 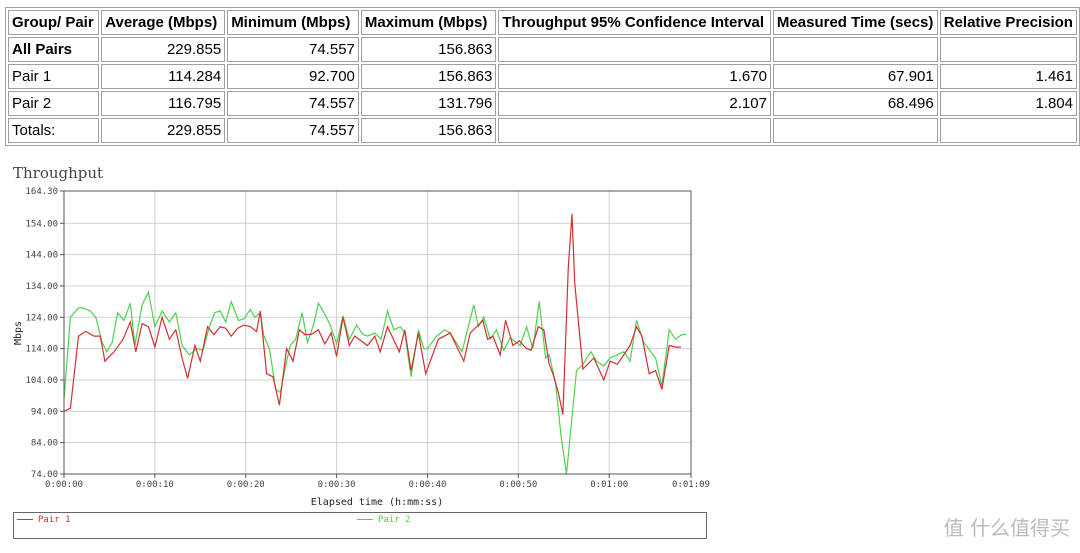 What do you see at coordinates (360, 525) in the screenshot?
I see `legend: Pair 1 Pair 2` at bounding box center [360, 525].